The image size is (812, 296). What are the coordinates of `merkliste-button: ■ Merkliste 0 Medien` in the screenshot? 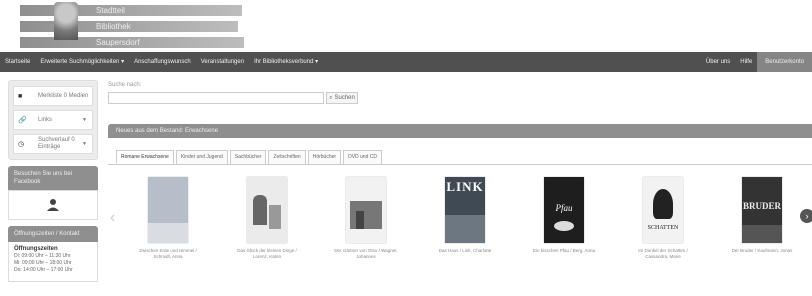 It's located at (53, 96).